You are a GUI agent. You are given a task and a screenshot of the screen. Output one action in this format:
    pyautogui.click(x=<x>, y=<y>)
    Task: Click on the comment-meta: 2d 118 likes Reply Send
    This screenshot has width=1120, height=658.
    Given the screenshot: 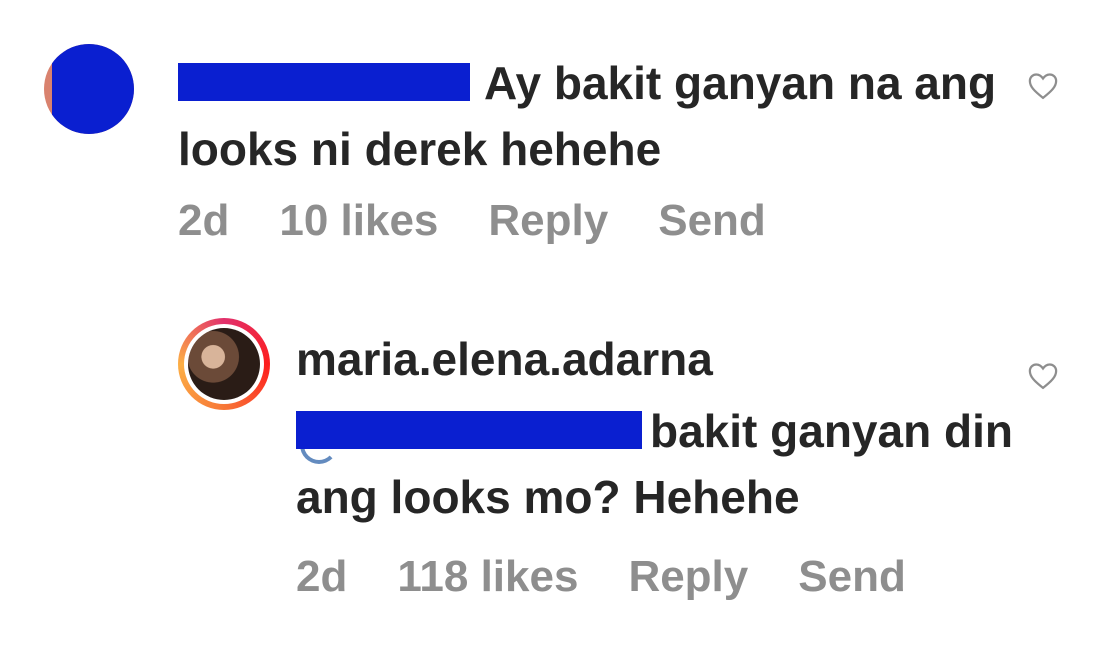 What is the action you would take?
    pyautogui.click(x=601, y=577)
    